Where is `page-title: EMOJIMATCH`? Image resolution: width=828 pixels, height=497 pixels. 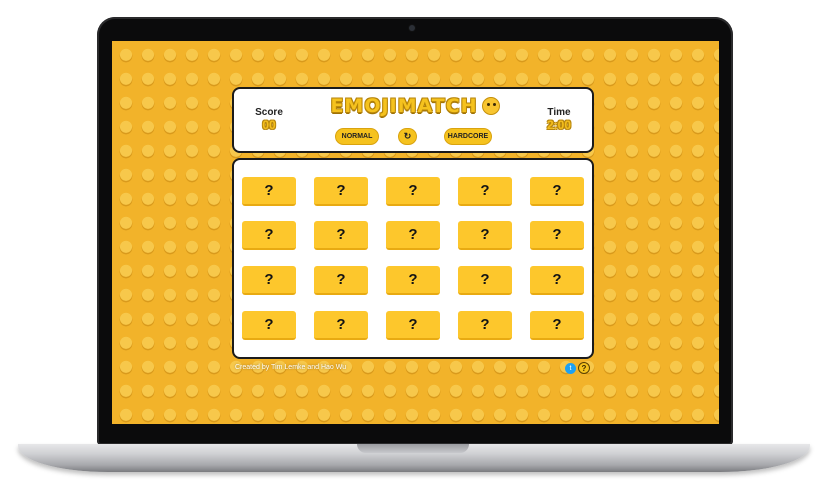
page-title: EMOJIMATCH is located at coordinates (415, 106).